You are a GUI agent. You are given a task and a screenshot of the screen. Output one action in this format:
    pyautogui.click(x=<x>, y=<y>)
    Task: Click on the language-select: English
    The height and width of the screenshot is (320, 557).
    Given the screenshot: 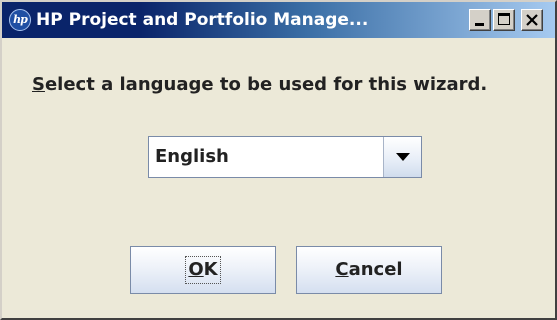 What is the action you would take?
    pyautogui.click(x=285, y=157)
    